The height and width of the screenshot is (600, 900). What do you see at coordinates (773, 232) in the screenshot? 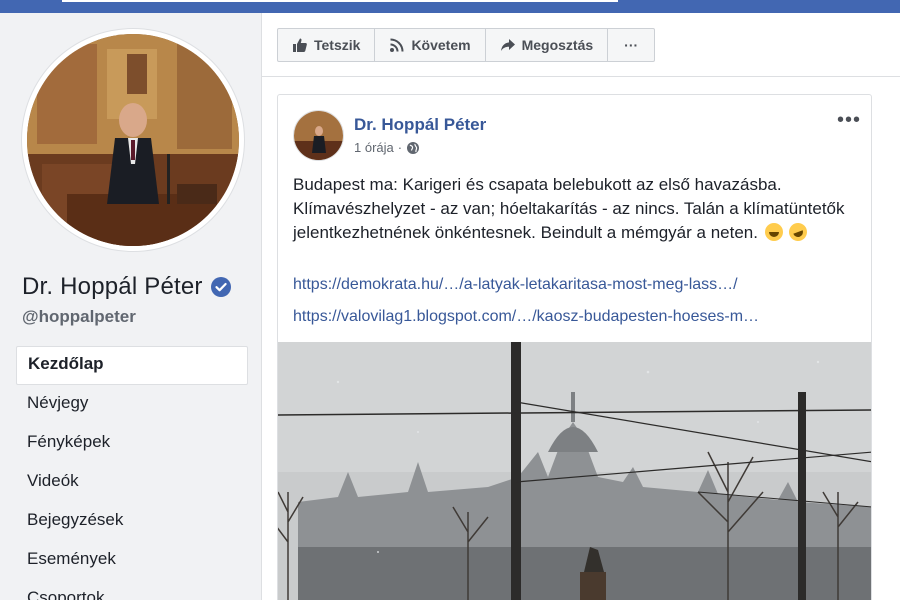
I see `laughing-emoji-icon` at bounding box center [773, 232].